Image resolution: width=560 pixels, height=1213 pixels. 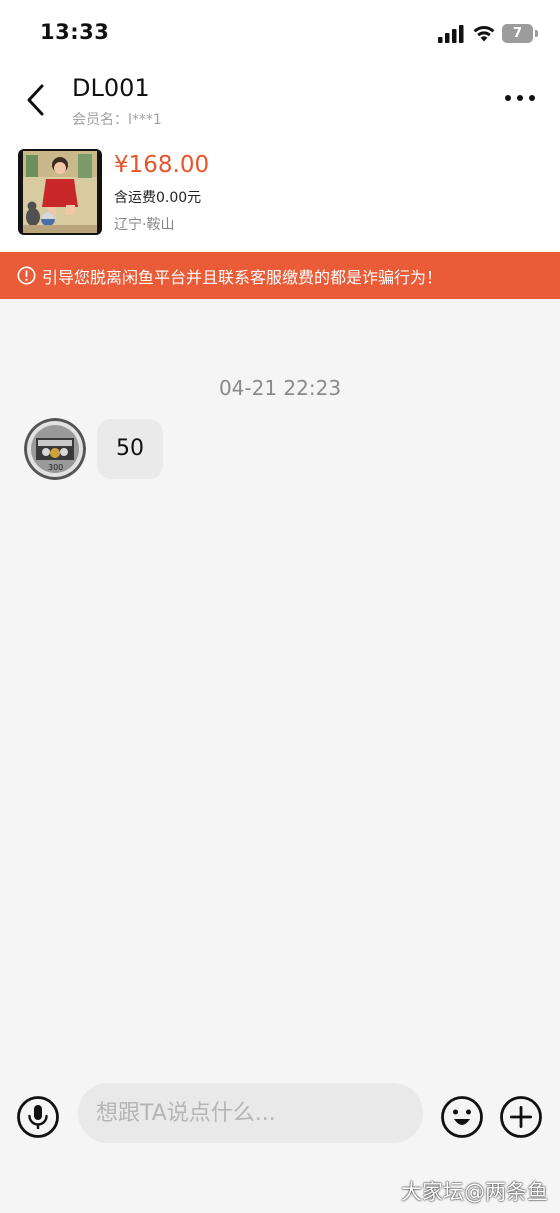 What do you see at coordinates (130, 449) in the screenshot?
I see `message-bubble: 50` at bounding box center [130, 449].